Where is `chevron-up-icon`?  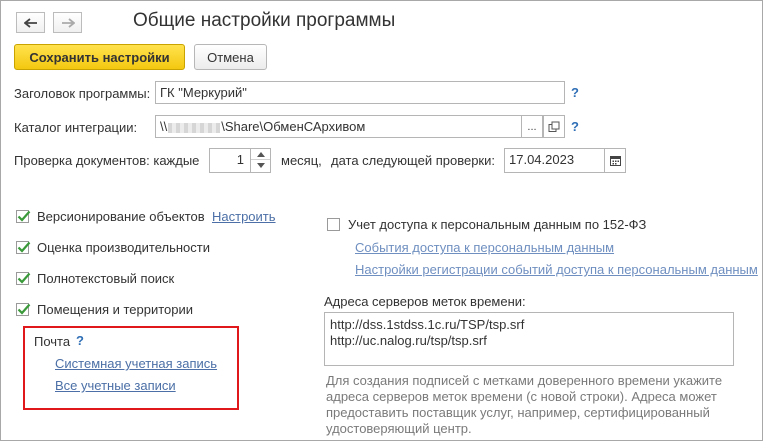
chevron-up-icon is located at coordinates (260, 154).